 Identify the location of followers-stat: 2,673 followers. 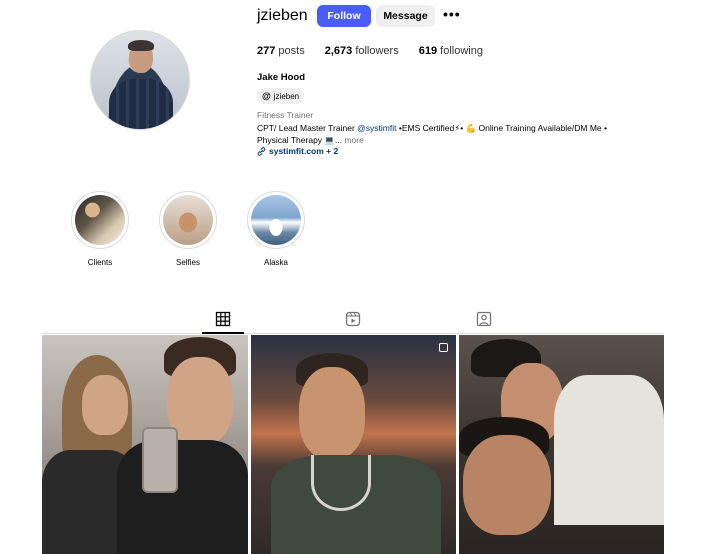
(362, 51).